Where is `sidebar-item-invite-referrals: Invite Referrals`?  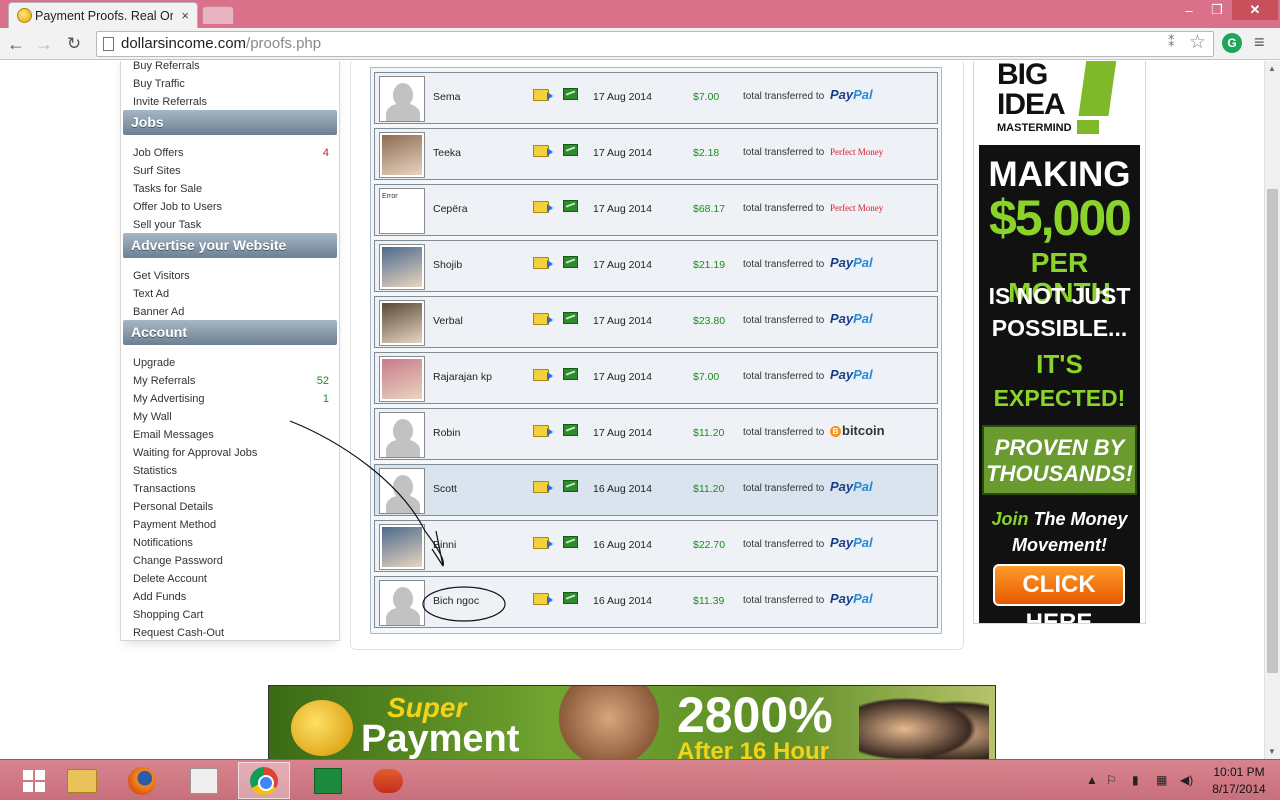 sidebar-item-invite-referrals: Invite Referrals is located at coordinates (231, 102).